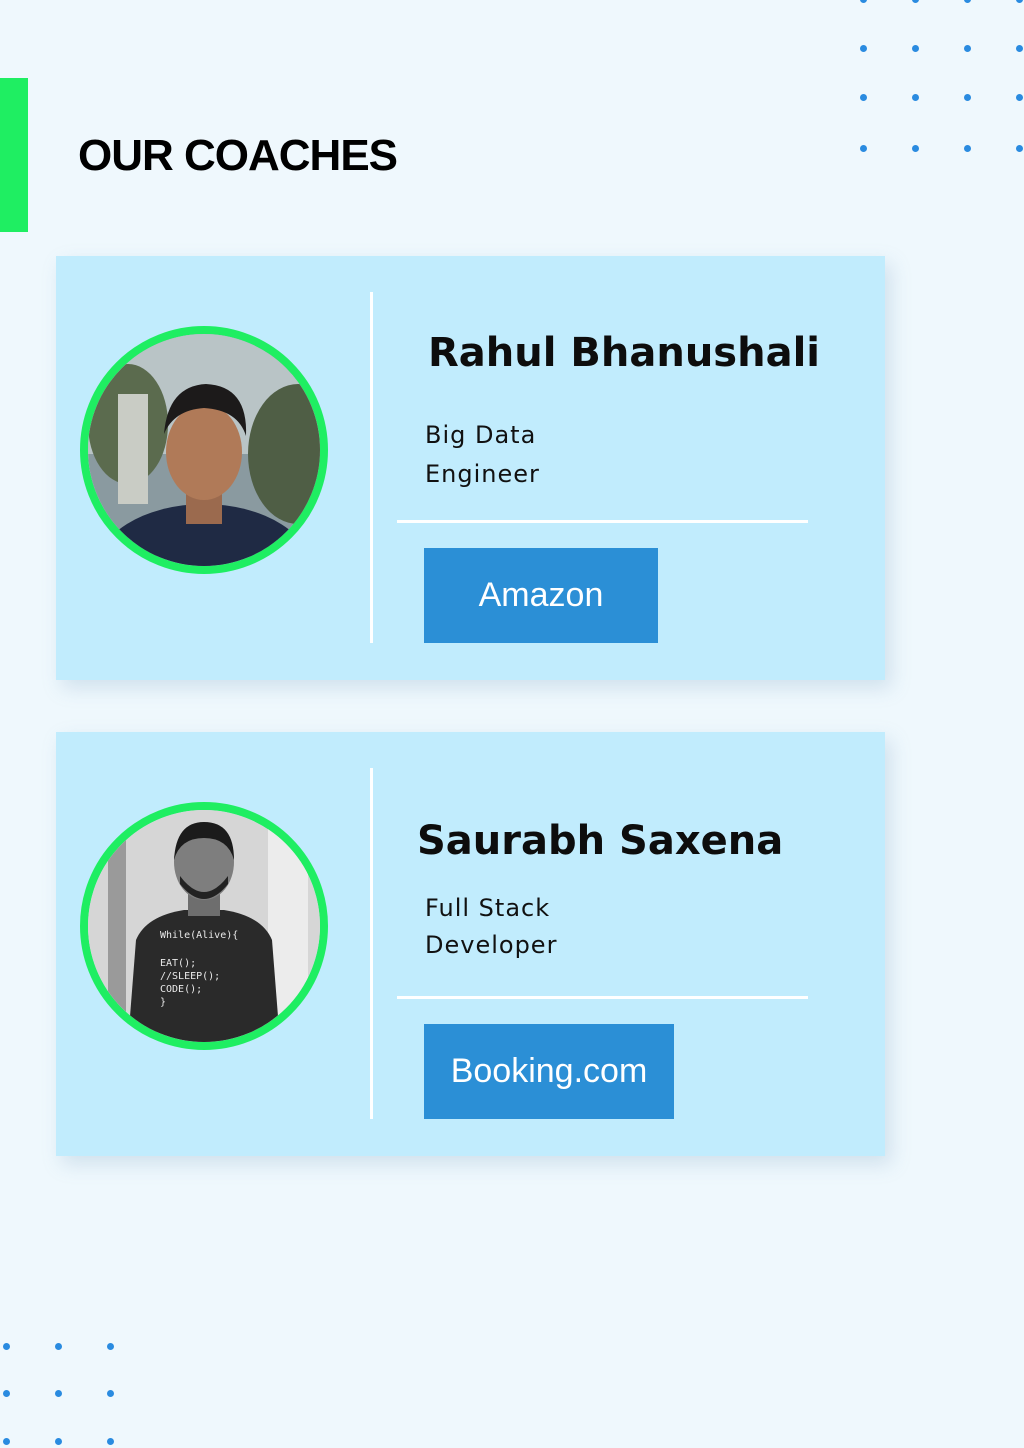 This screenshot has width=1024, height=1448. Describe the element at coordinates (491, 926) in the screenshot. I see `coach-role: Full Stack Developer` at that location.